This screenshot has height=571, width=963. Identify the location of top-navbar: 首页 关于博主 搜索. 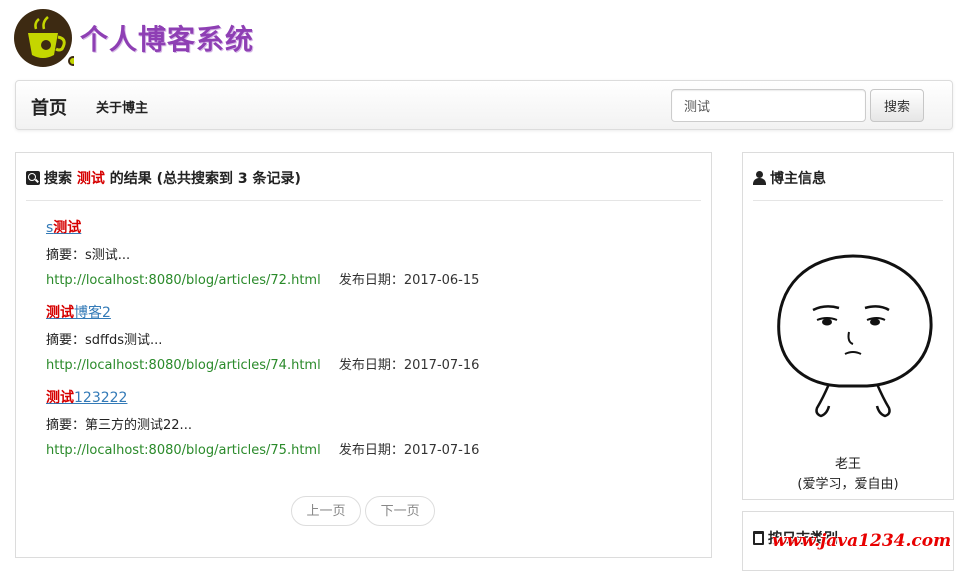
(484, 105).